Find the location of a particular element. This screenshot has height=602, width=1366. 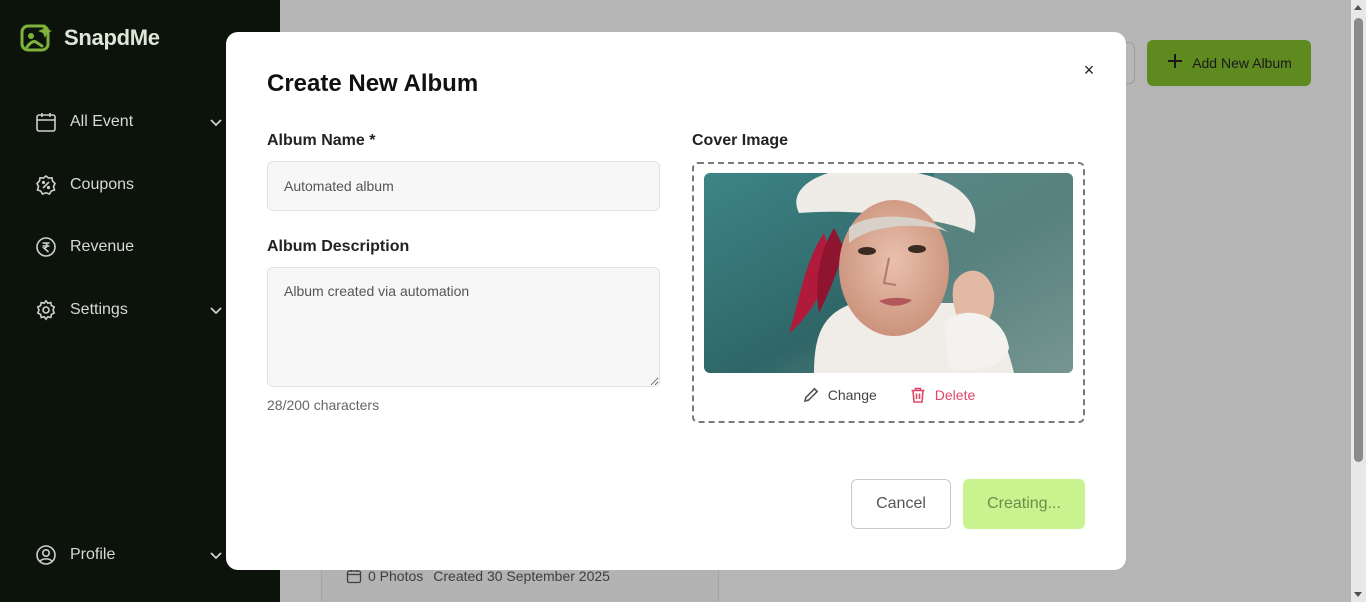

sidebar-item-revenue: Revenue is located at coordinates (129, 247).